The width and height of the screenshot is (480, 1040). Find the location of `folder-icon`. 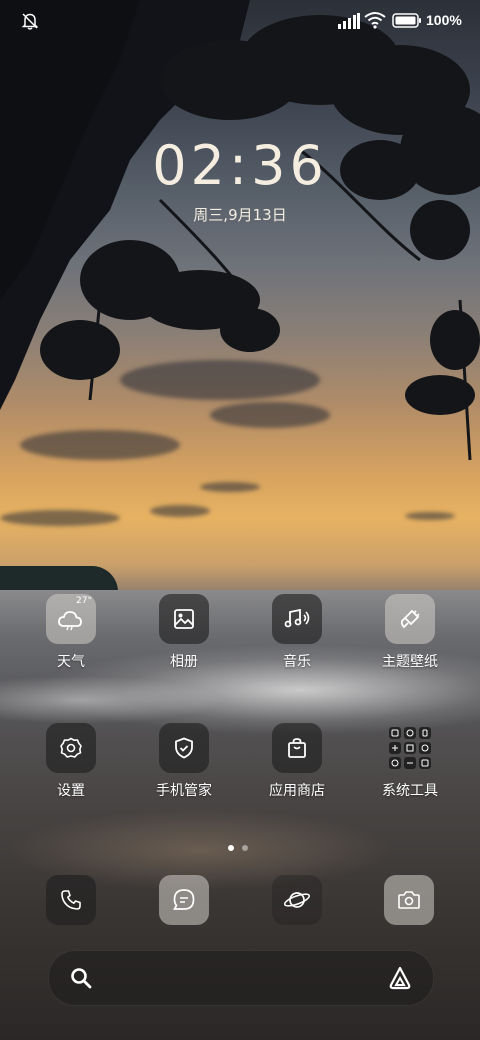

folder-icon is located at coordinates (410, 748).